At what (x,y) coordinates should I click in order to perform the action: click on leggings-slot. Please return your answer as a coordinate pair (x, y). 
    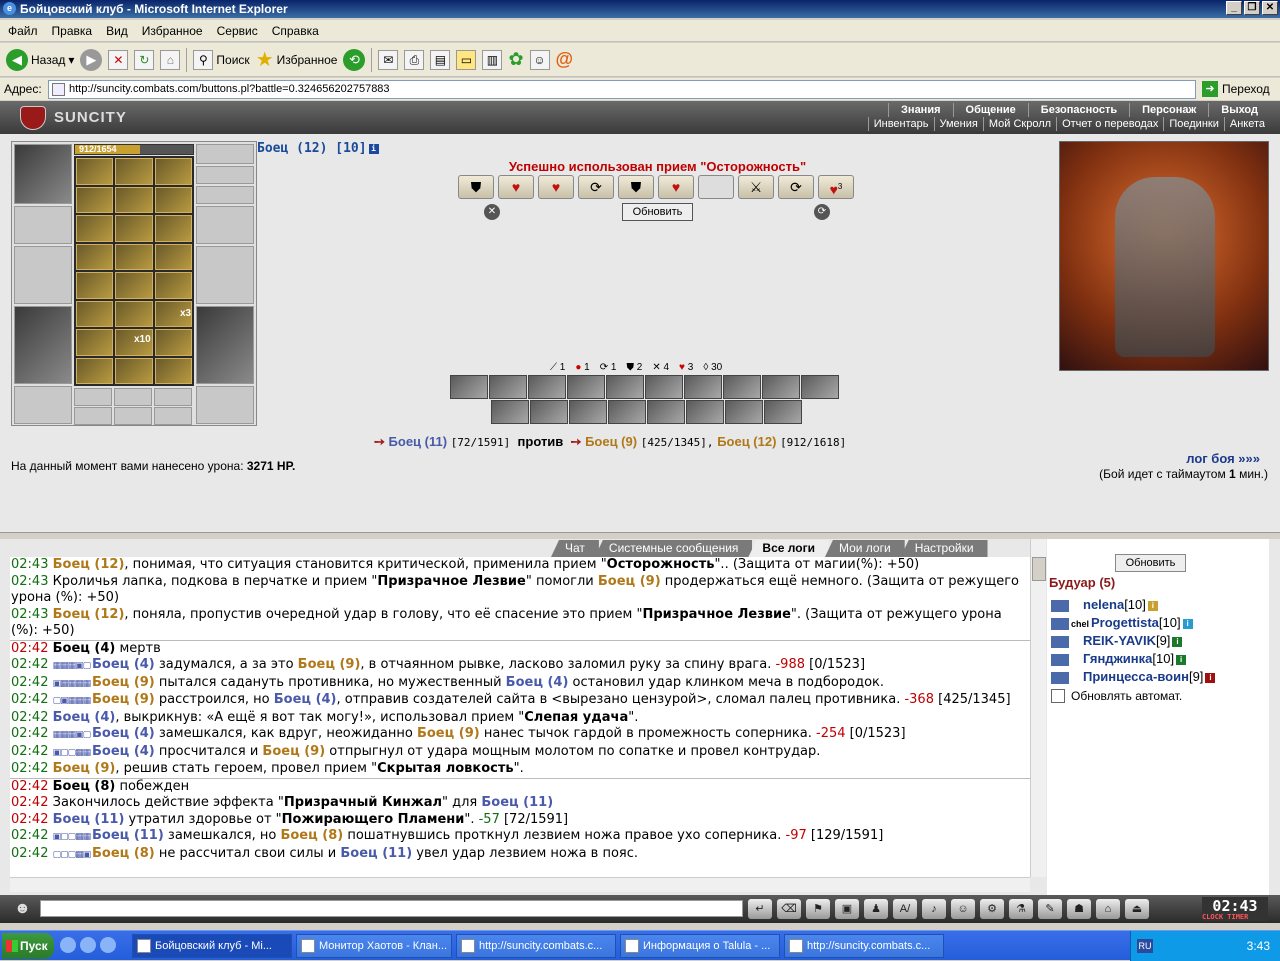
    Looking at the image, I should click on (225, 345).